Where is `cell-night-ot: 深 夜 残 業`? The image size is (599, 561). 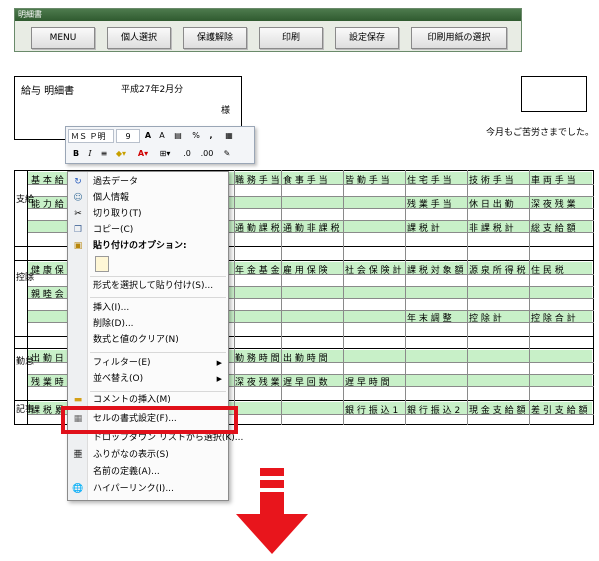 cell-night-ot: 深 夜 残 業 is located at coordinates (257, 383).